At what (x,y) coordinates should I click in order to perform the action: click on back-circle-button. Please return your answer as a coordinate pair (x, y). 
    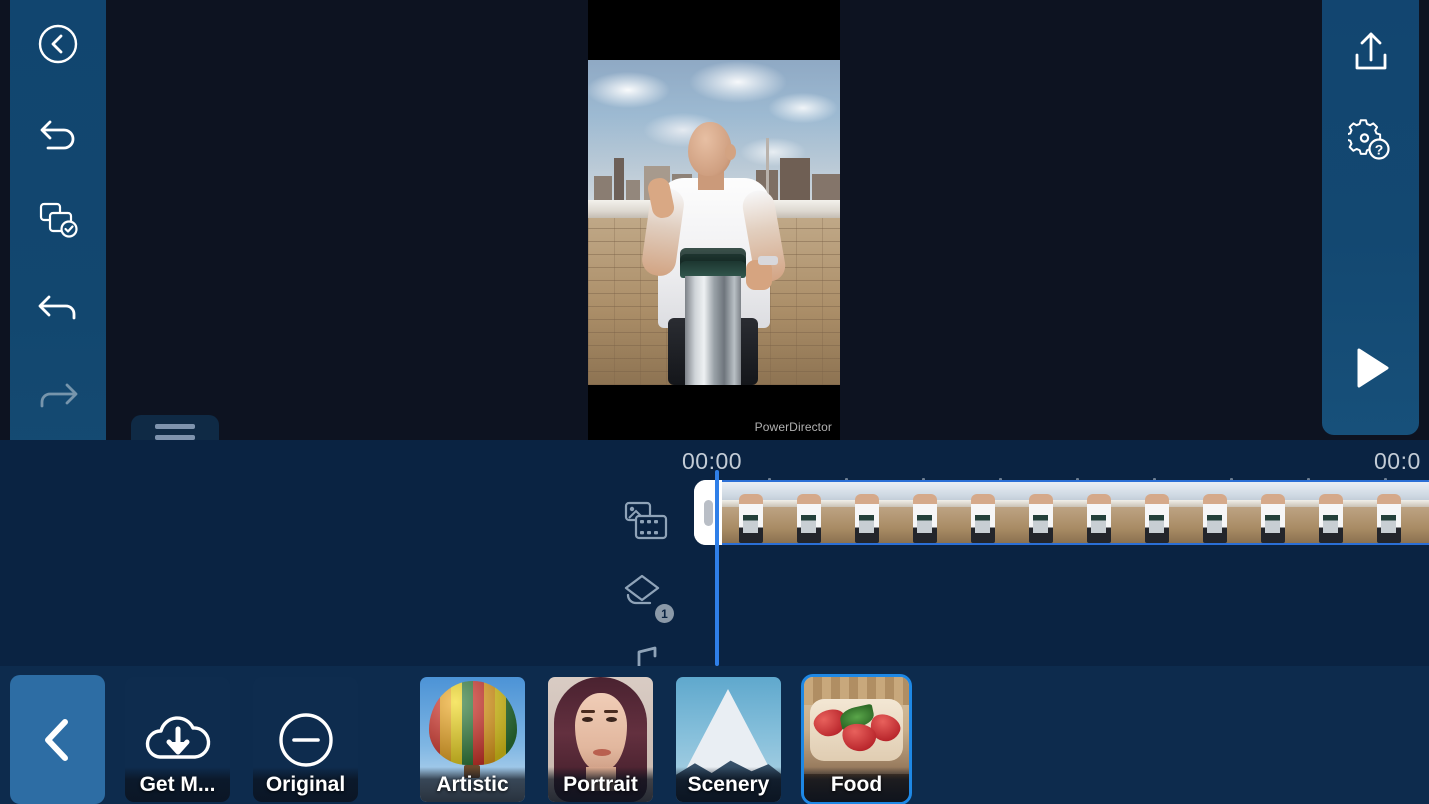
    Looking at the image, I should click on (58, 44).